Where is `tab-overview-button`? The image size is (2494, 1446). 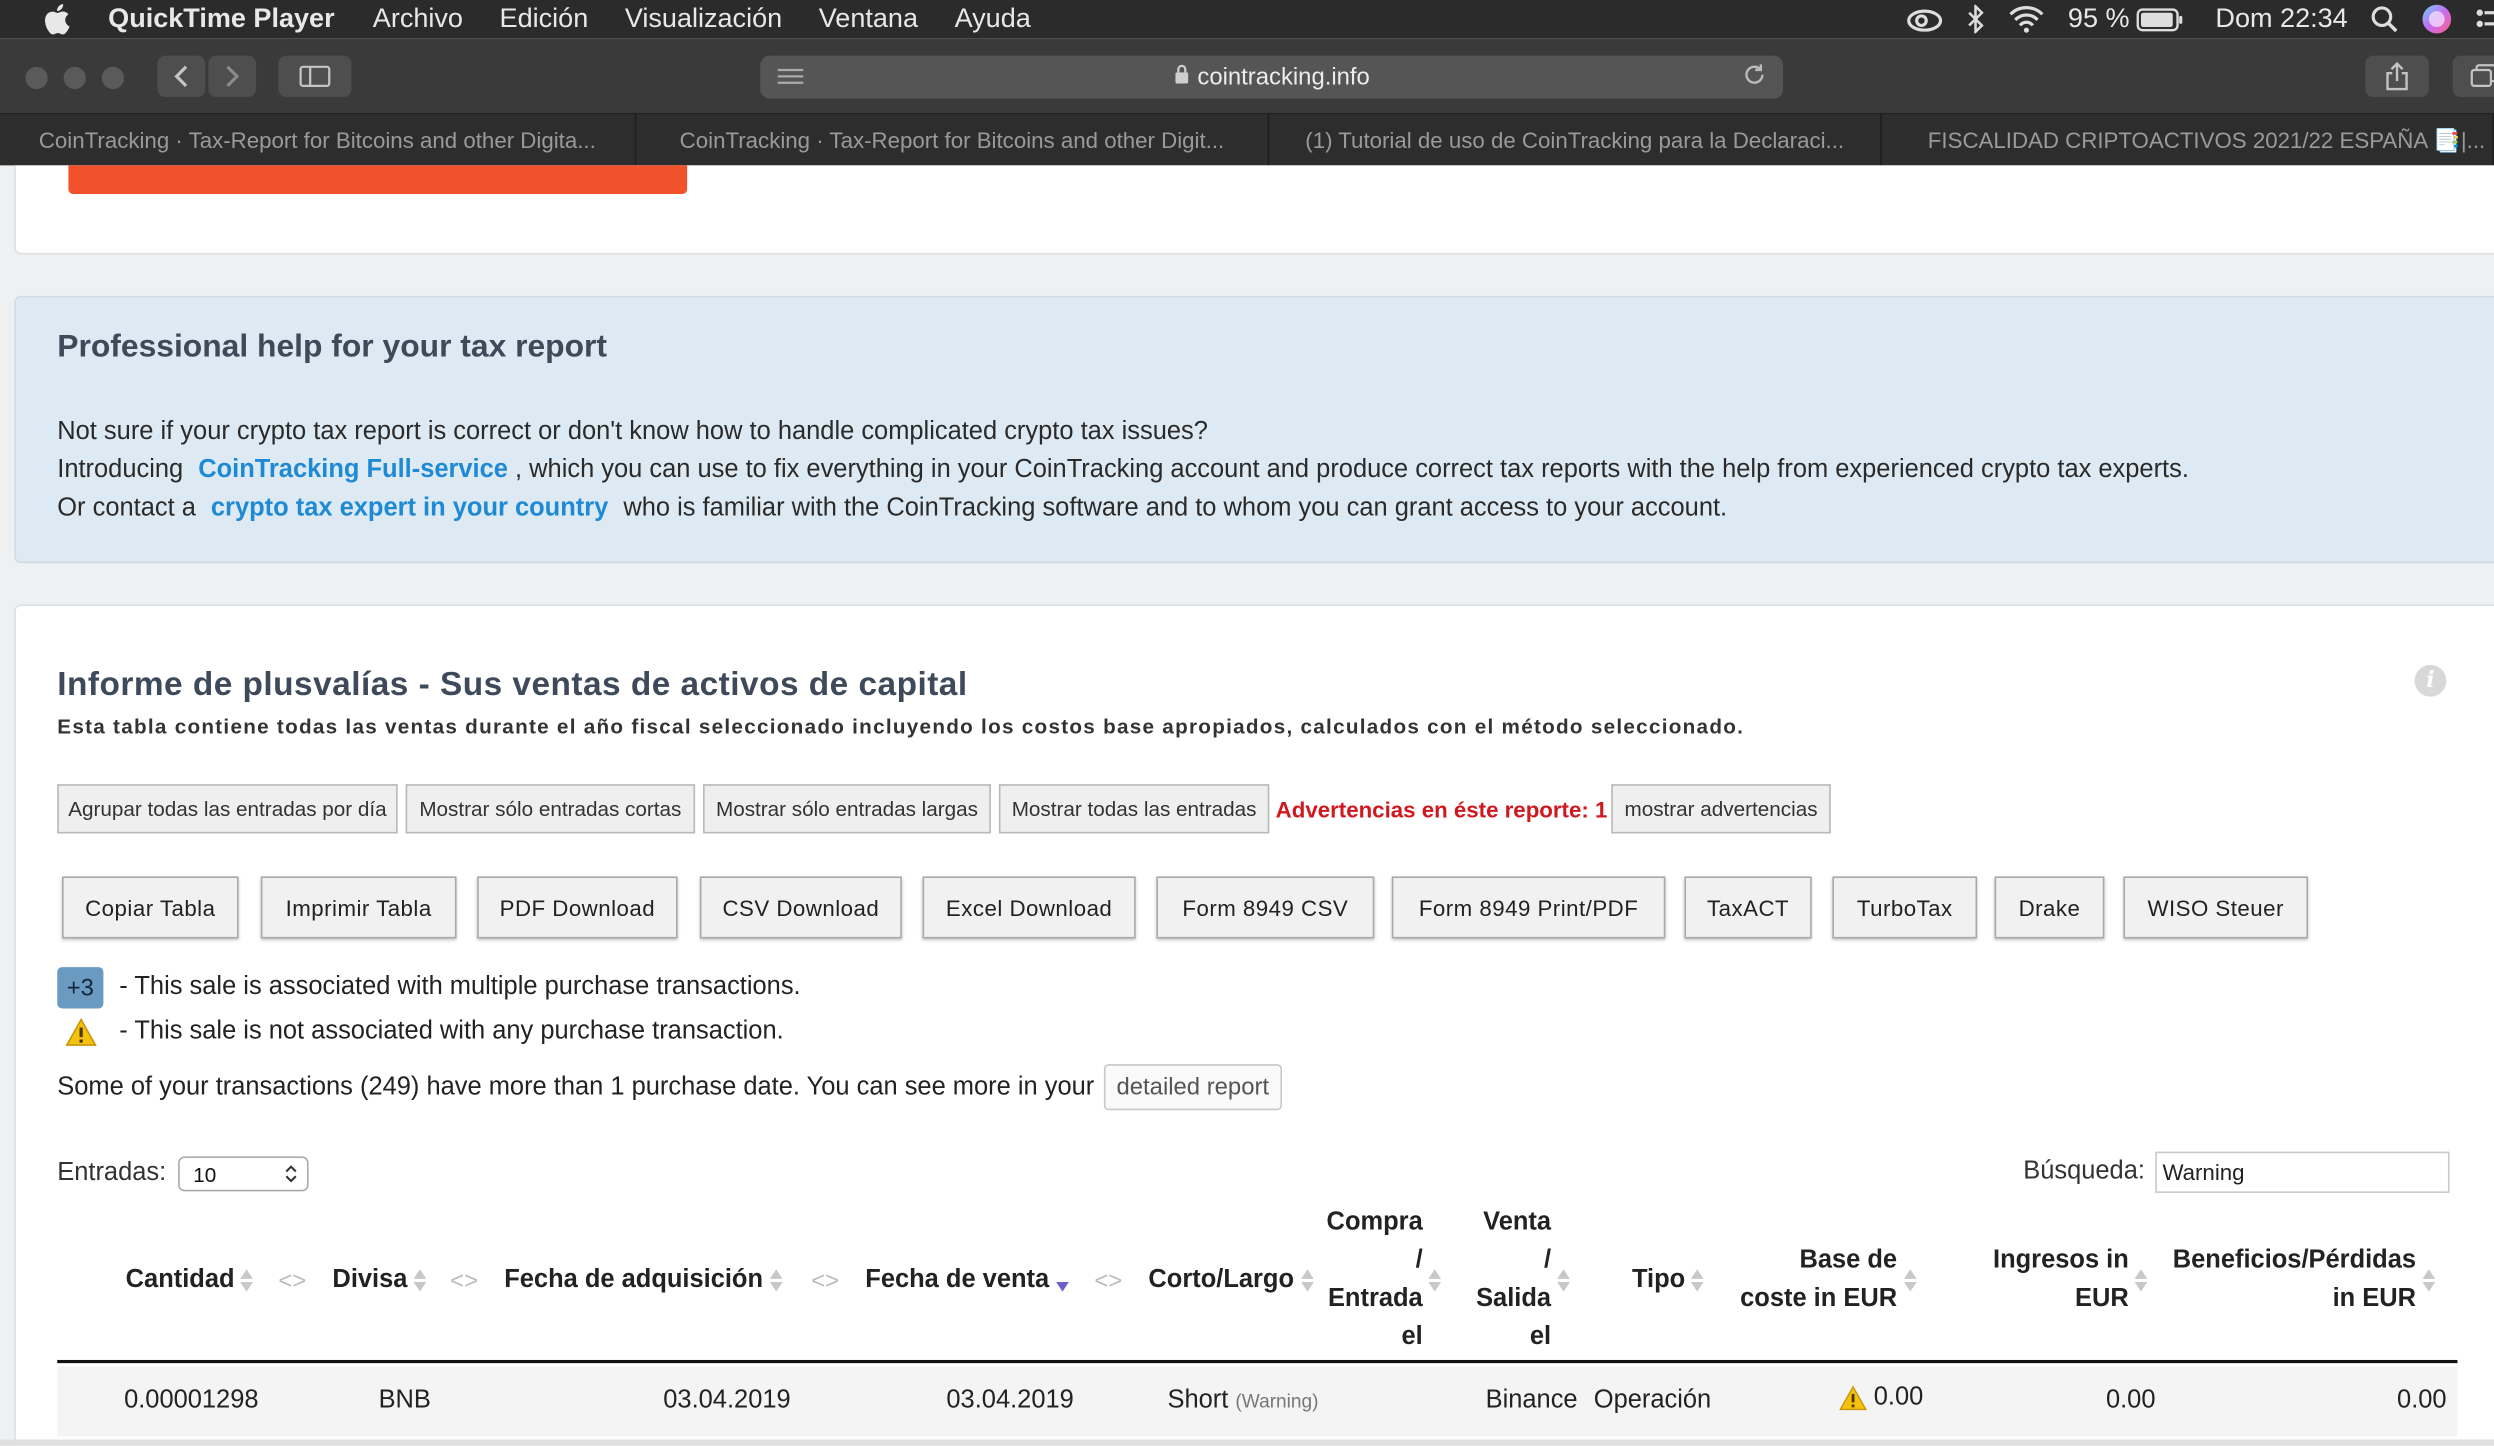 tab-overview-button is located at coordinates (2473, 76).